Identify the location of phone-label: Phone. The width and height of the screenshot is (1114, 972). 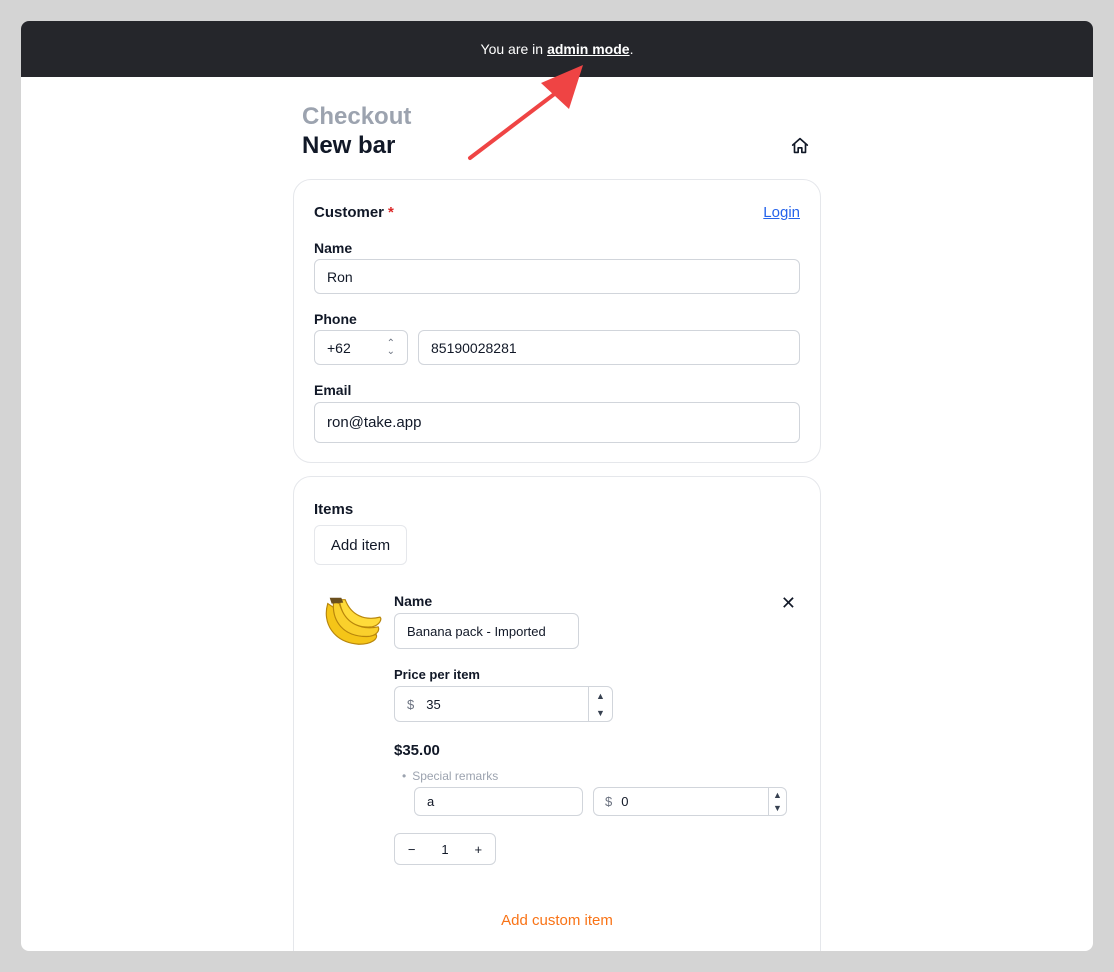
(335, 319).